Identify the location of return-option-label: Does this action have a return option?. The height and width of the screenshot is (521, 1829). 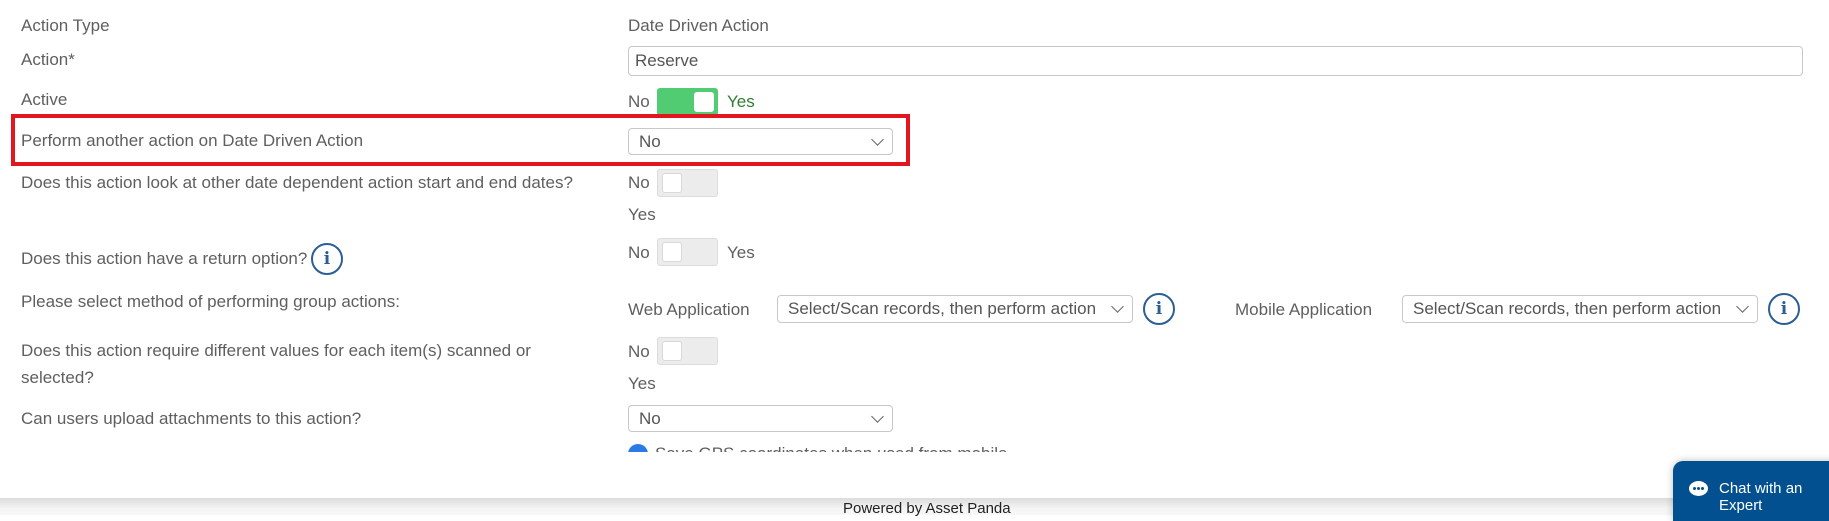
(164, 258).